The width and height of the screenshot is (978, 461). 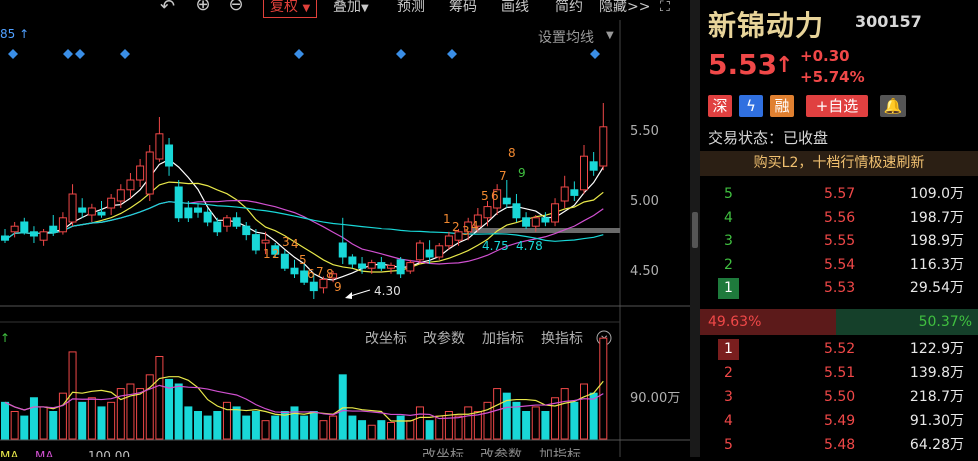 I want to click on td-down-label: 3, so click(x=286, y=242).